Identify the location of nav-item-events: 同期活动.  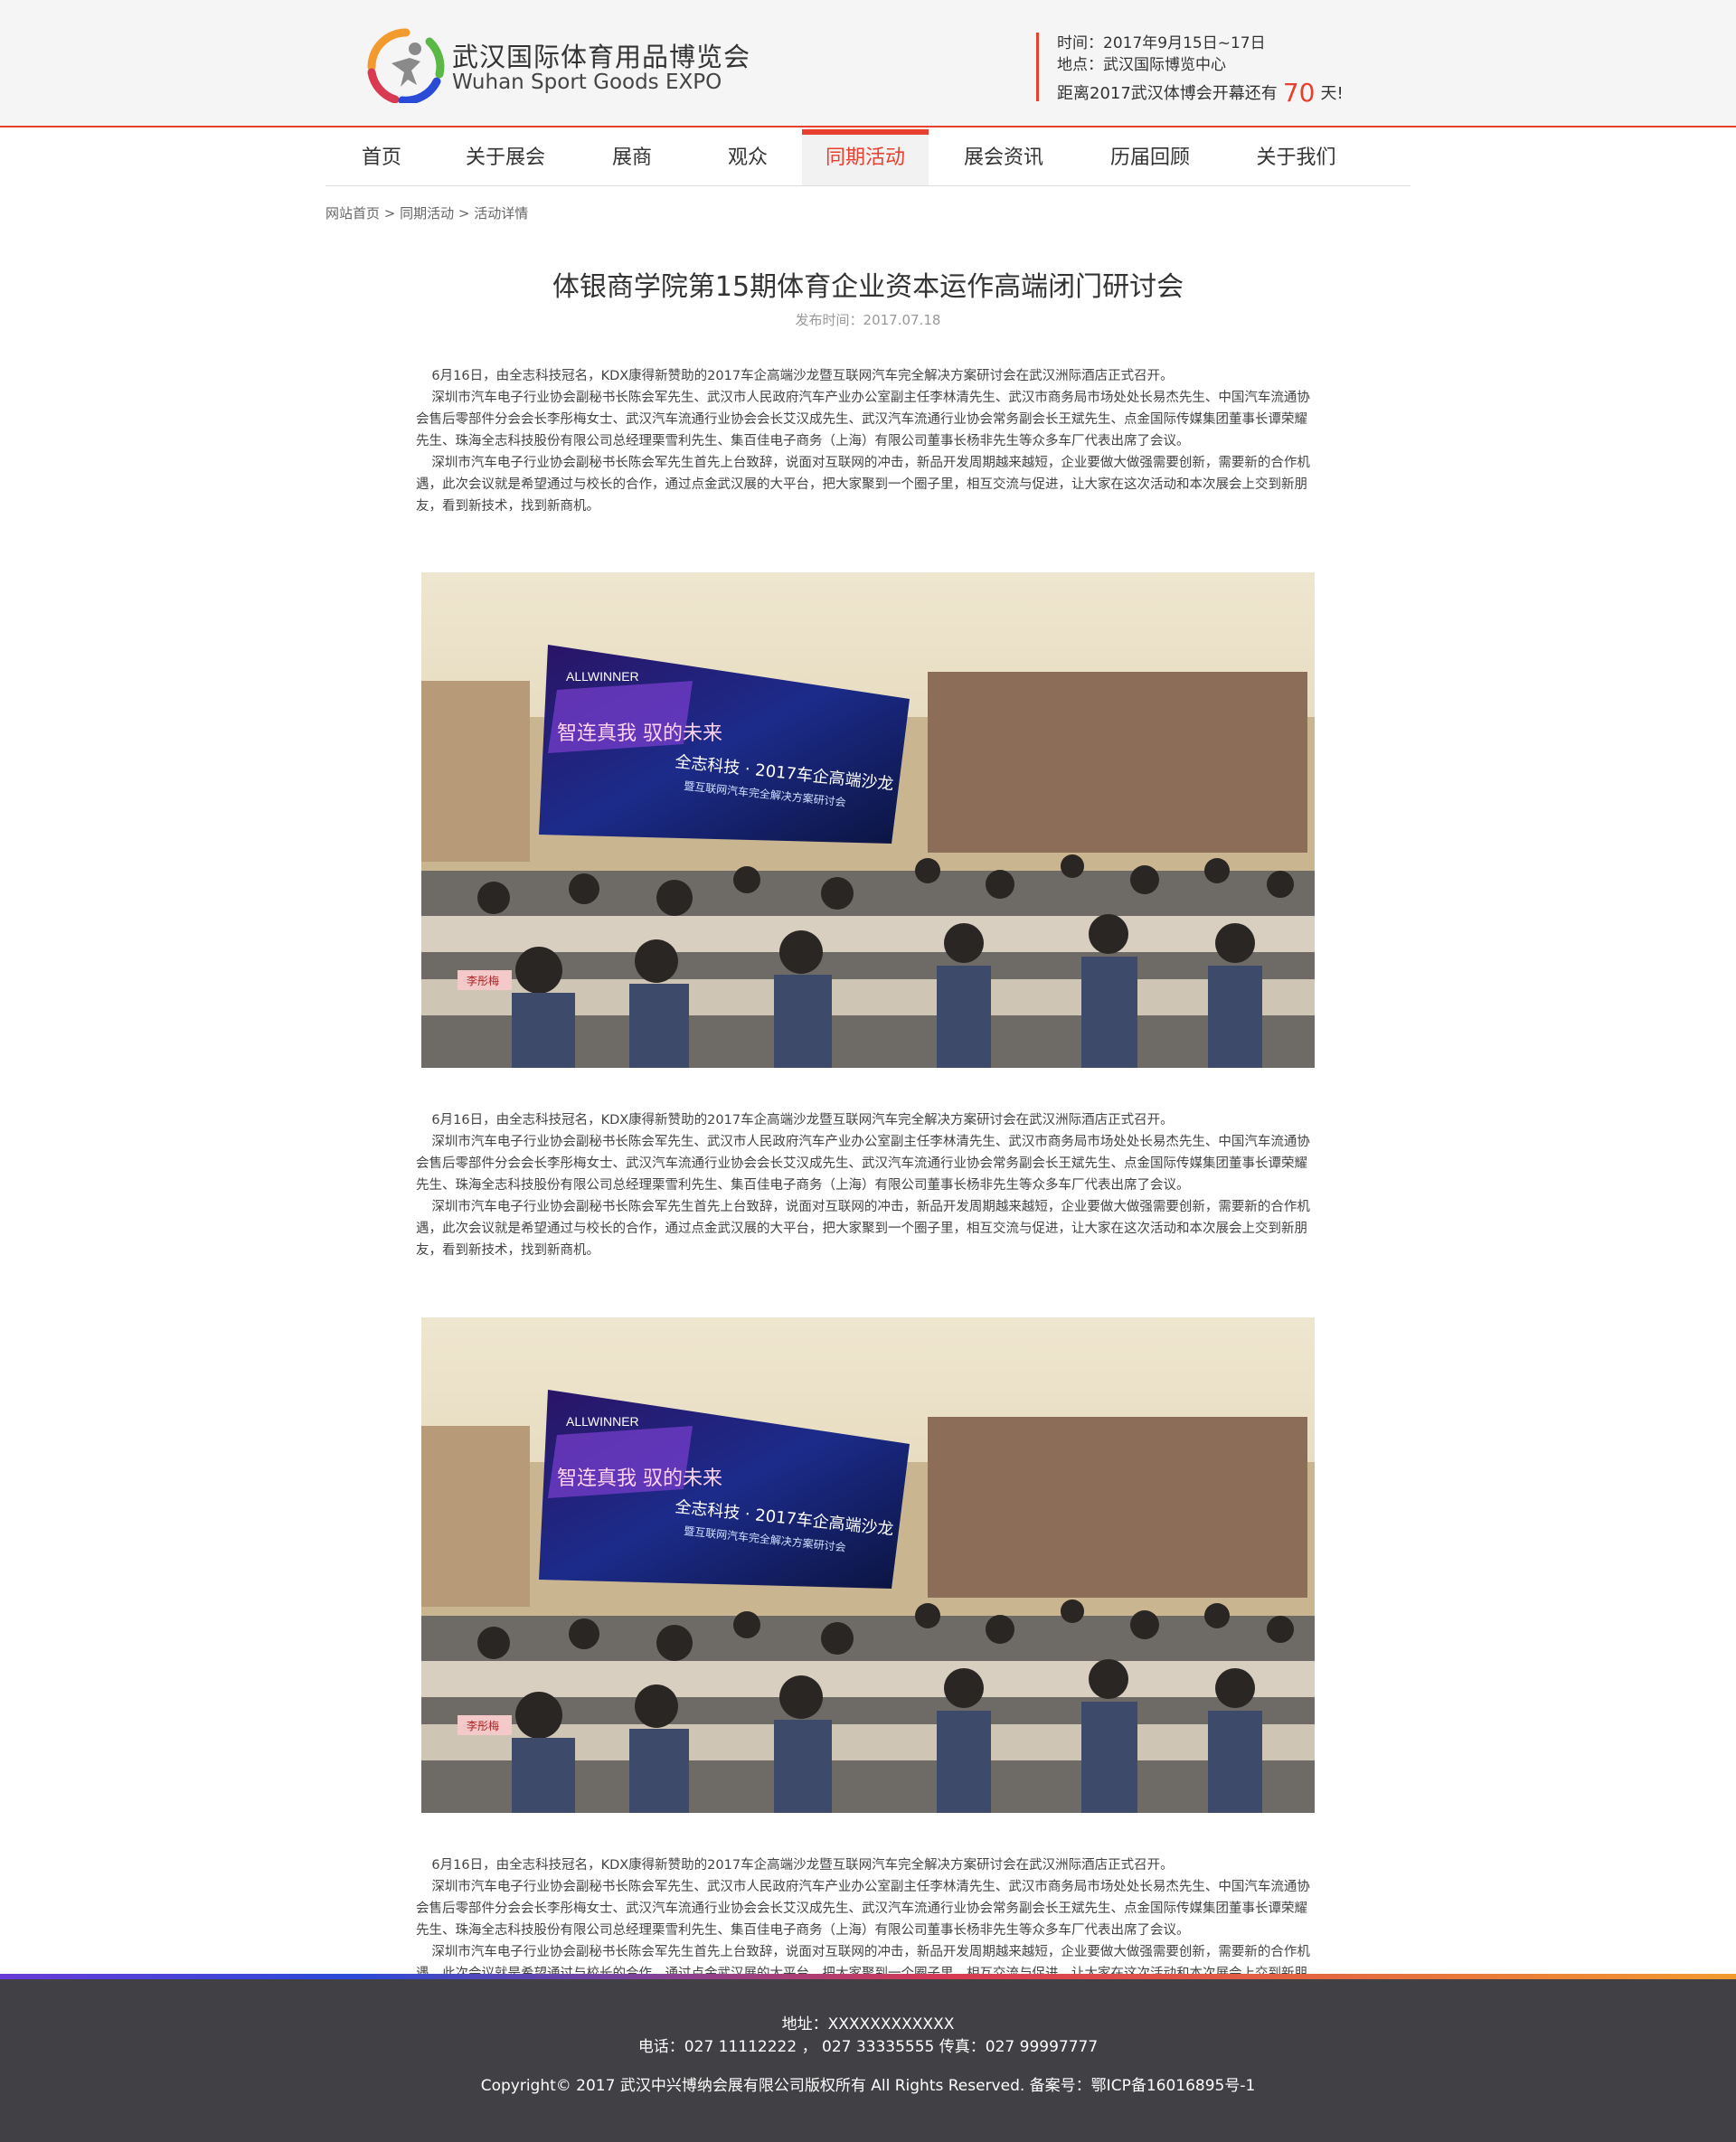
(866, 157).